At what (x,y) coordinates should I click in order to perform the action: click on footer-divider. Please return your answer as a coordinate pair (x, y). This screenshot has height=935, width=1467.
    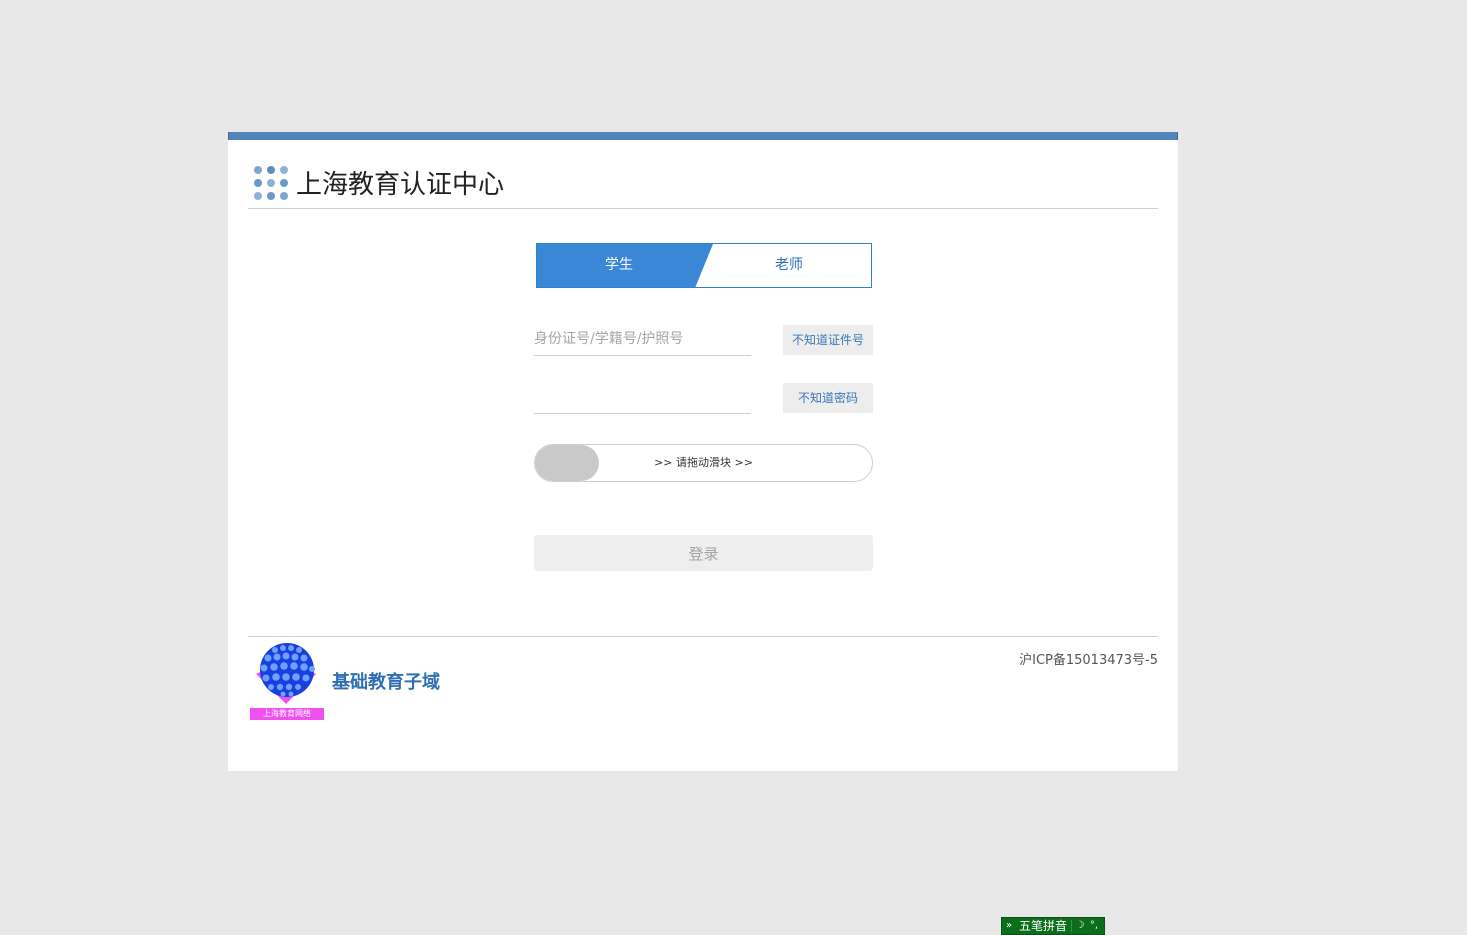
    Looking at the image, I should click on (703, 636).